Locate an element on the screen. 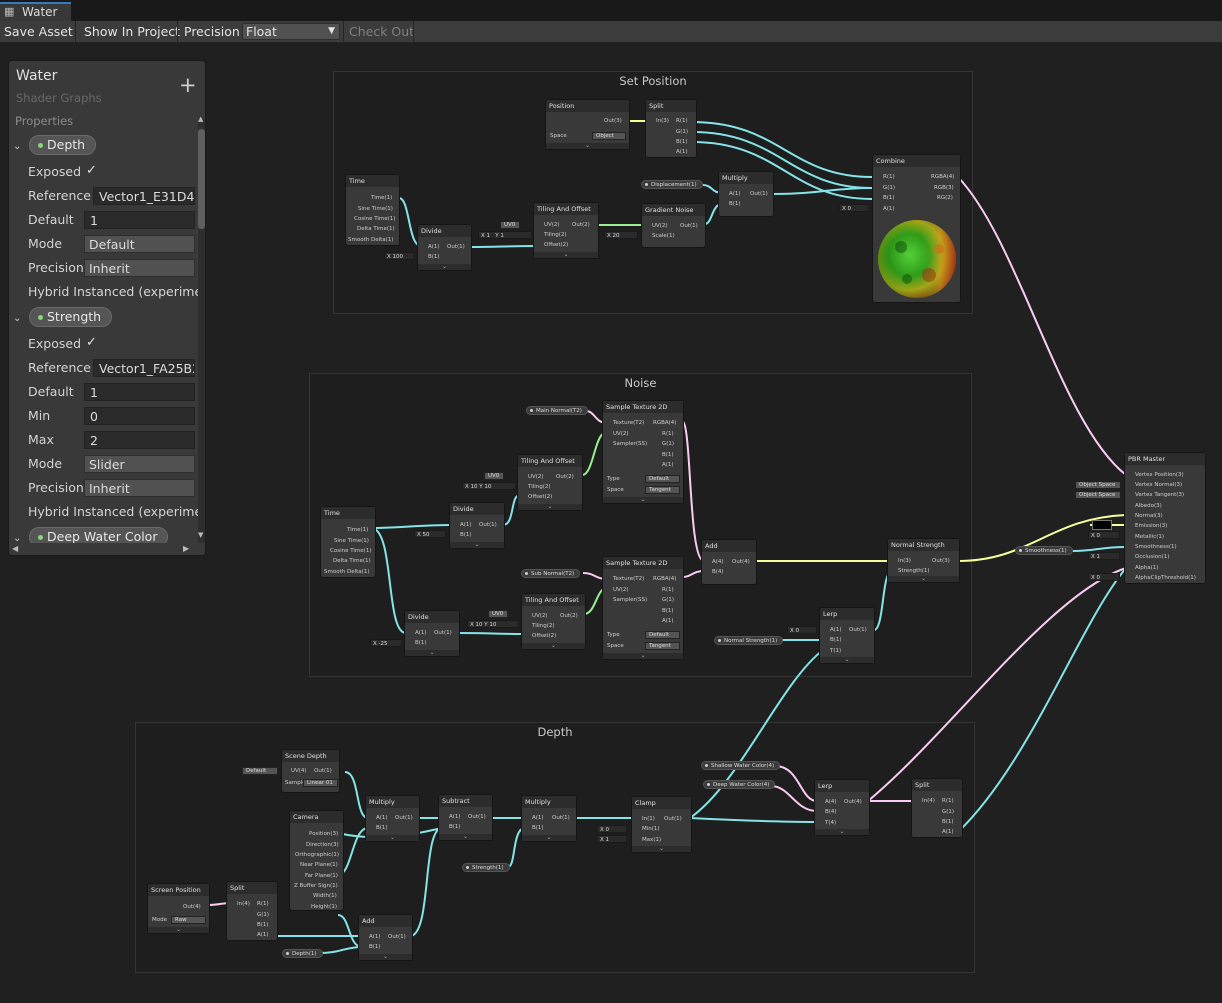 This screenshot has width=1222, height=1003. port-out: RG(2) is located at coordinates (945, 198).